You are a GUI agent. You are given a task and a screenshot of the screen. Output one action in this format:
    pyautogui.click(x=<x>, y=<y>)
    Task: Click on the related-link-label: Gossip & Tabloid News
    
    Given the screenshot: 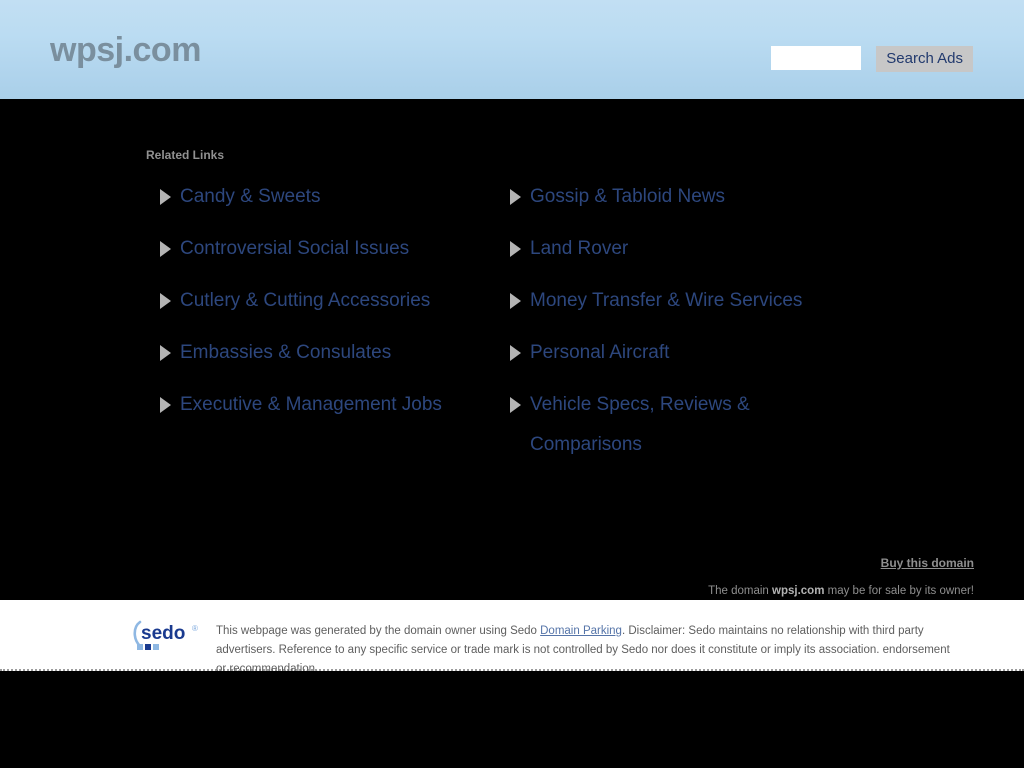 What is the action you would take?
    pyautogui.click(x=628, y=196)
    